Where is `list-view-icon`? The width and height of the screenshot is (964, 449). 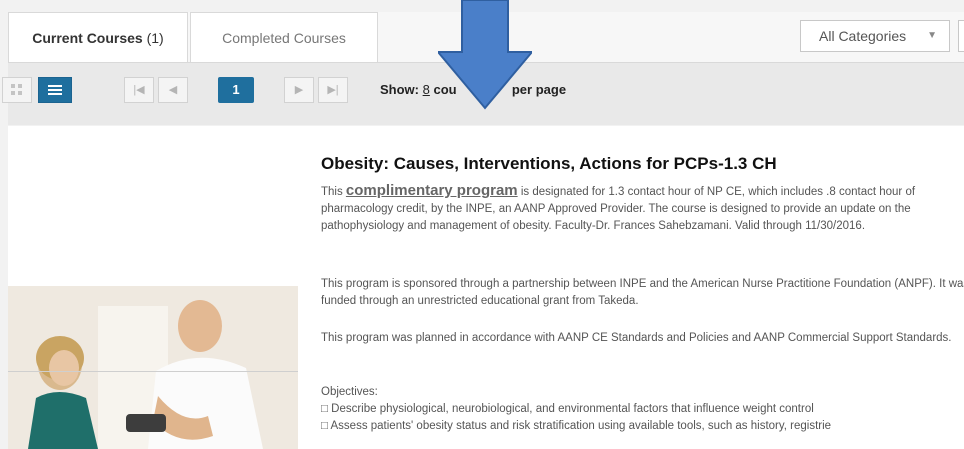 list-view-icon is located at coordinates (55, 90).